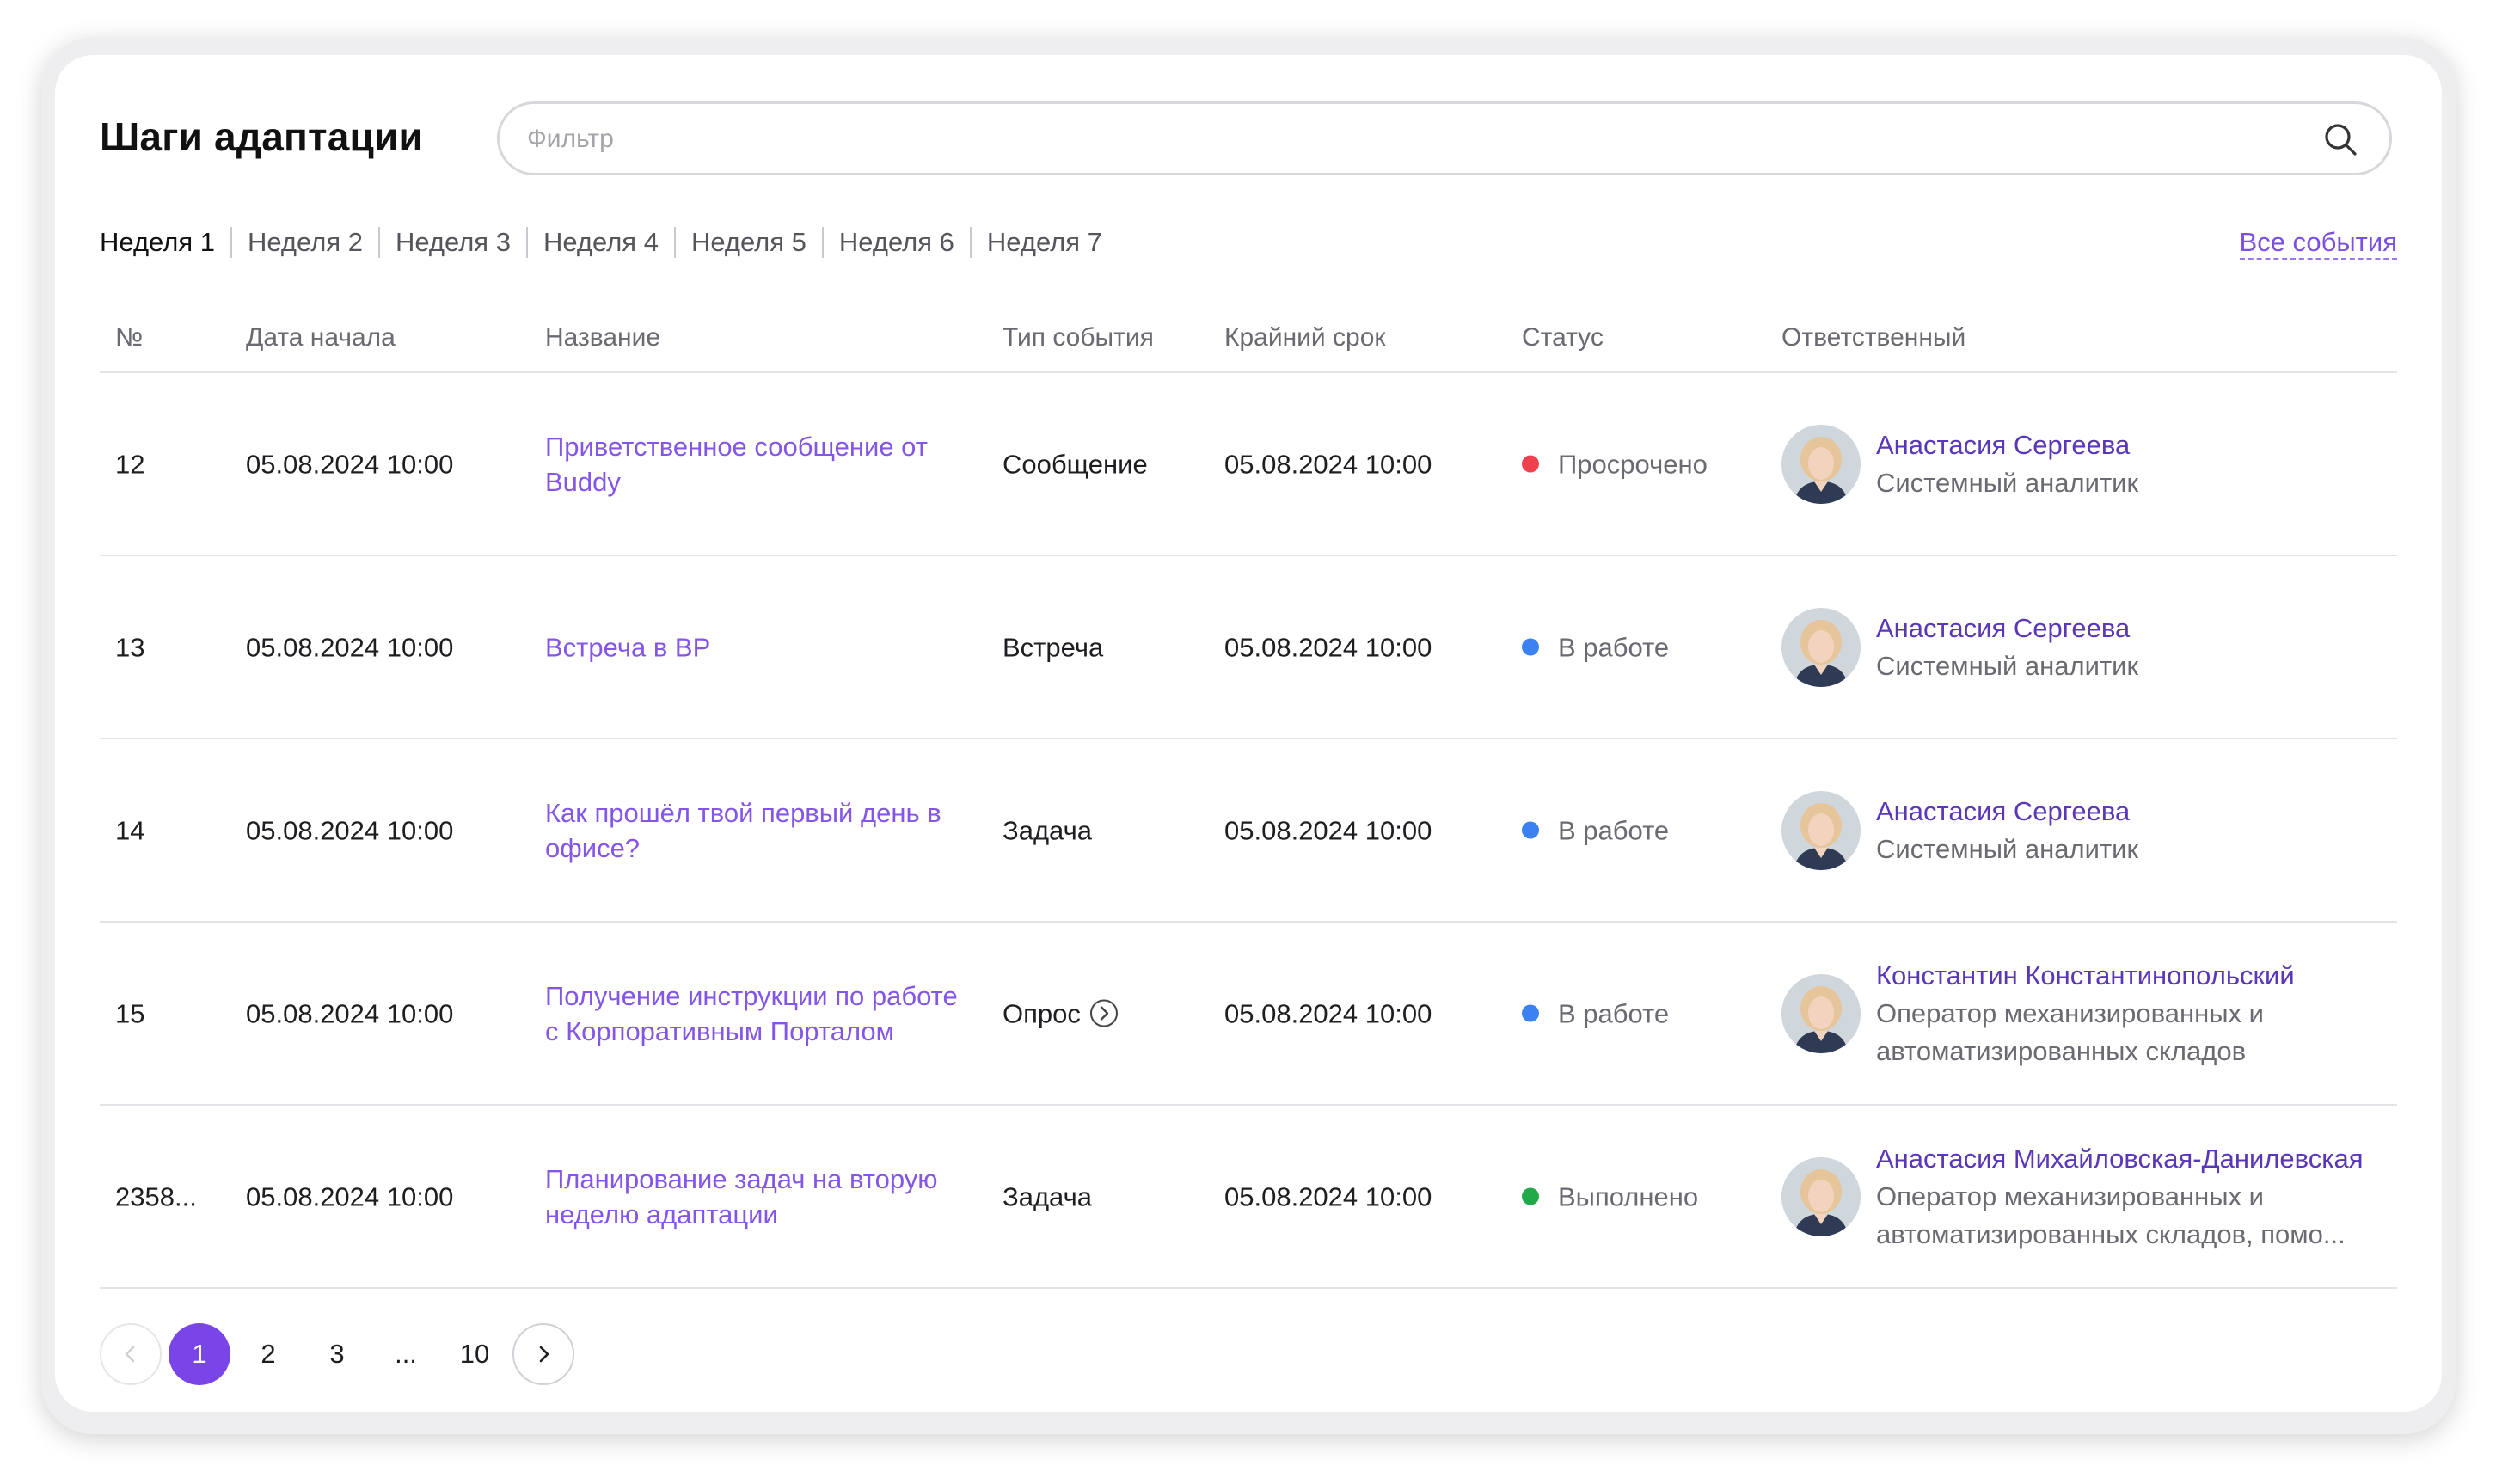 The image size is (2502, 1484). What do you see at coordinates (603, 337) in the screenshot?
I see `column-header: Название` at bounding box center [603, 337].